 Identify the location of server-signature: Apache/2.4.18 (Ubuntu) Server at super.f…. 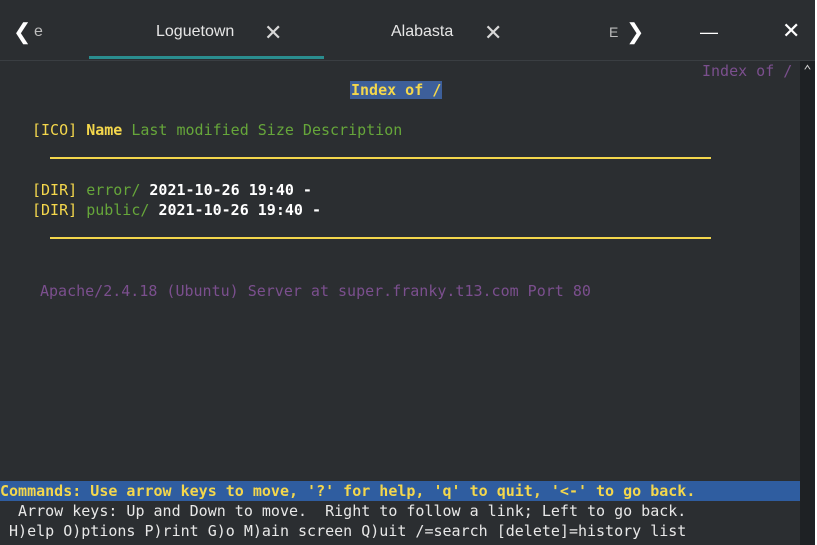
(315, 291).